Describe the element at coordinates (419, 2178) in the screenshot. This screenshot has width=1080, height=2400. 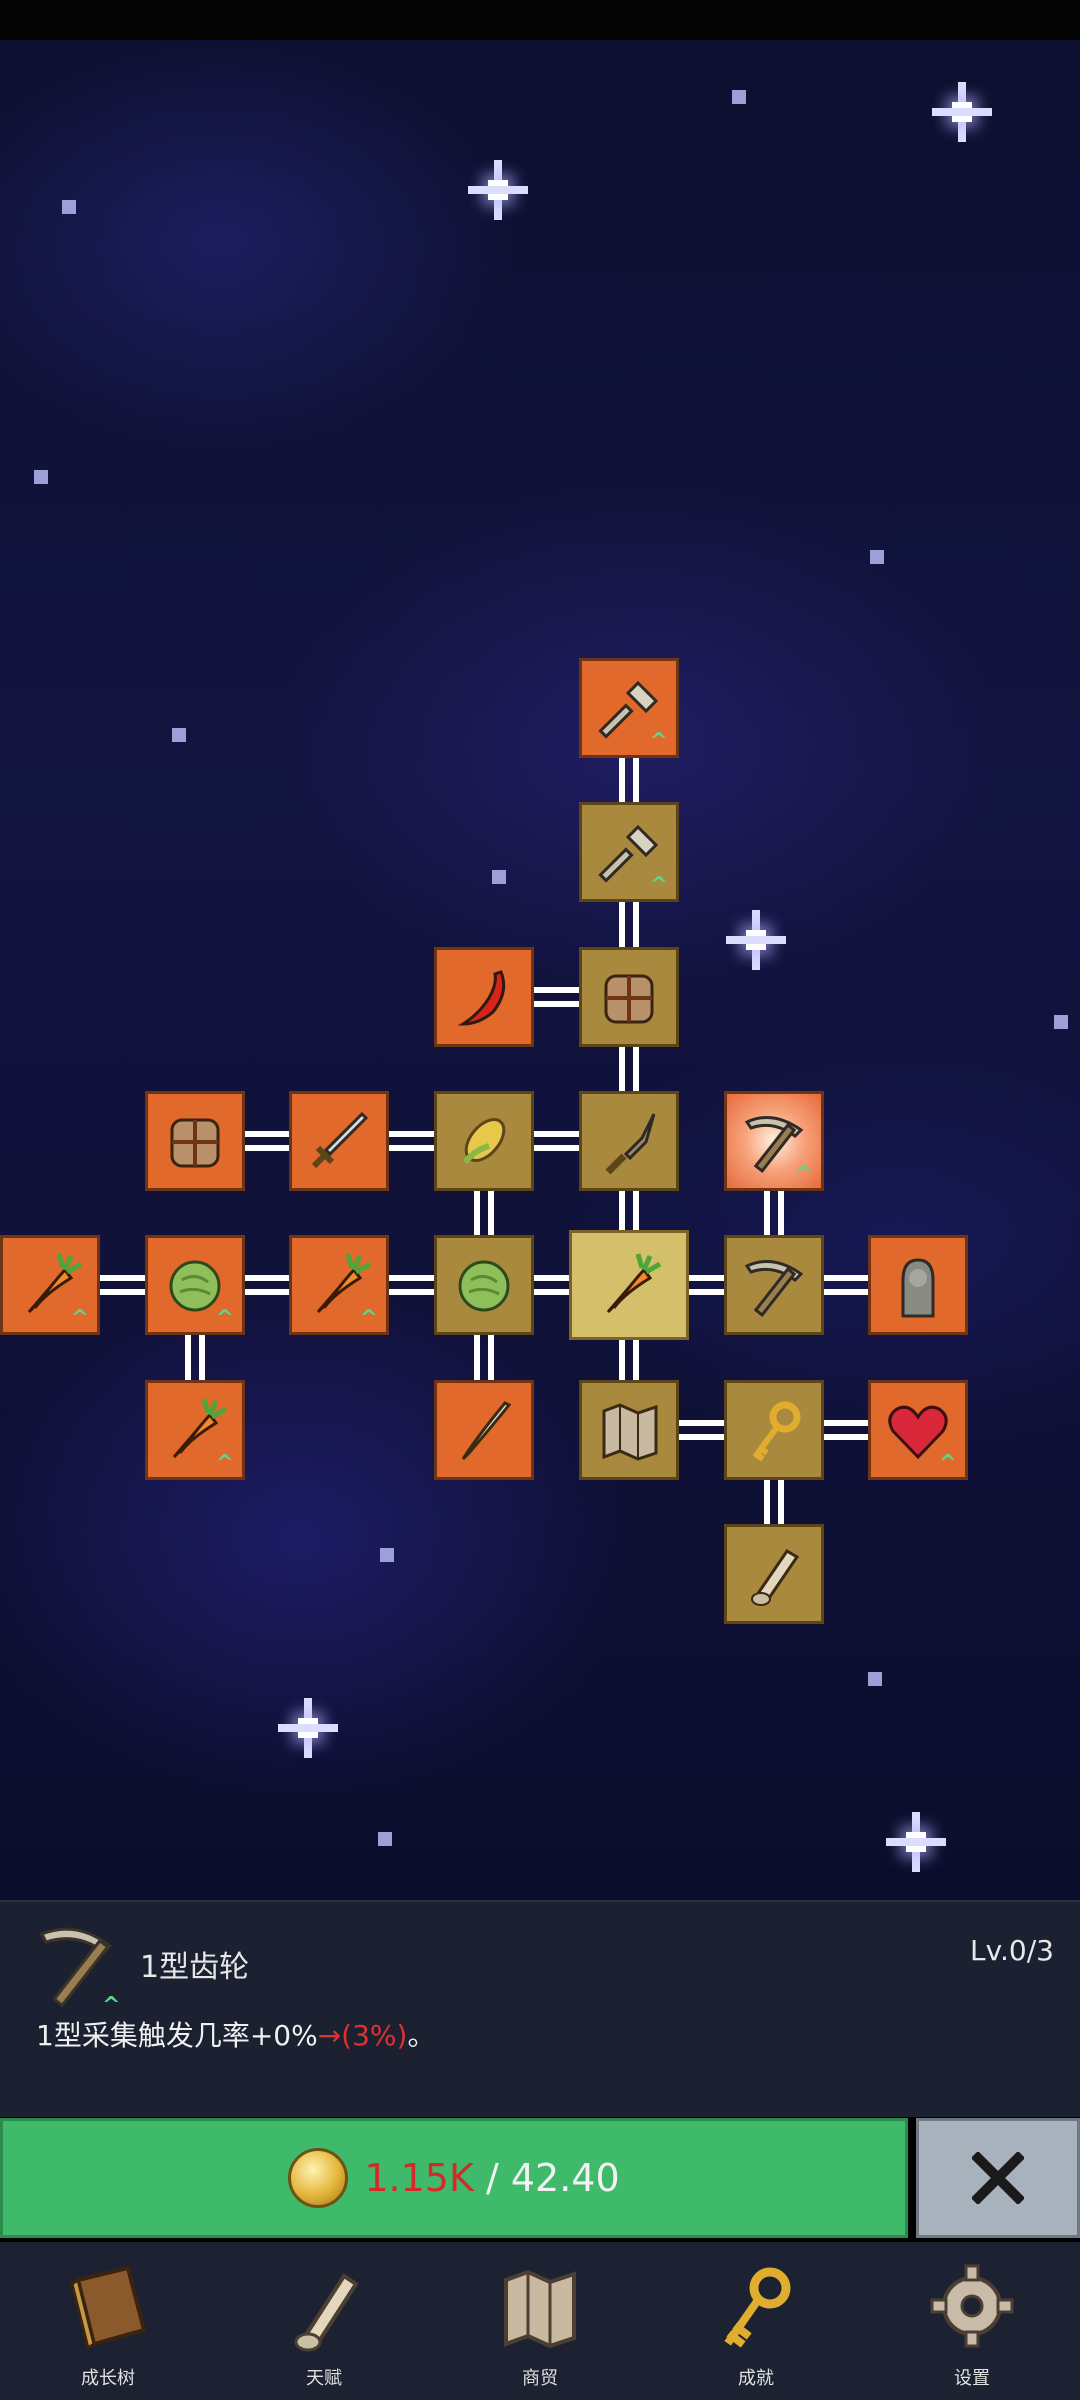
I see `upgrade-cost: 1.15K` at that location.